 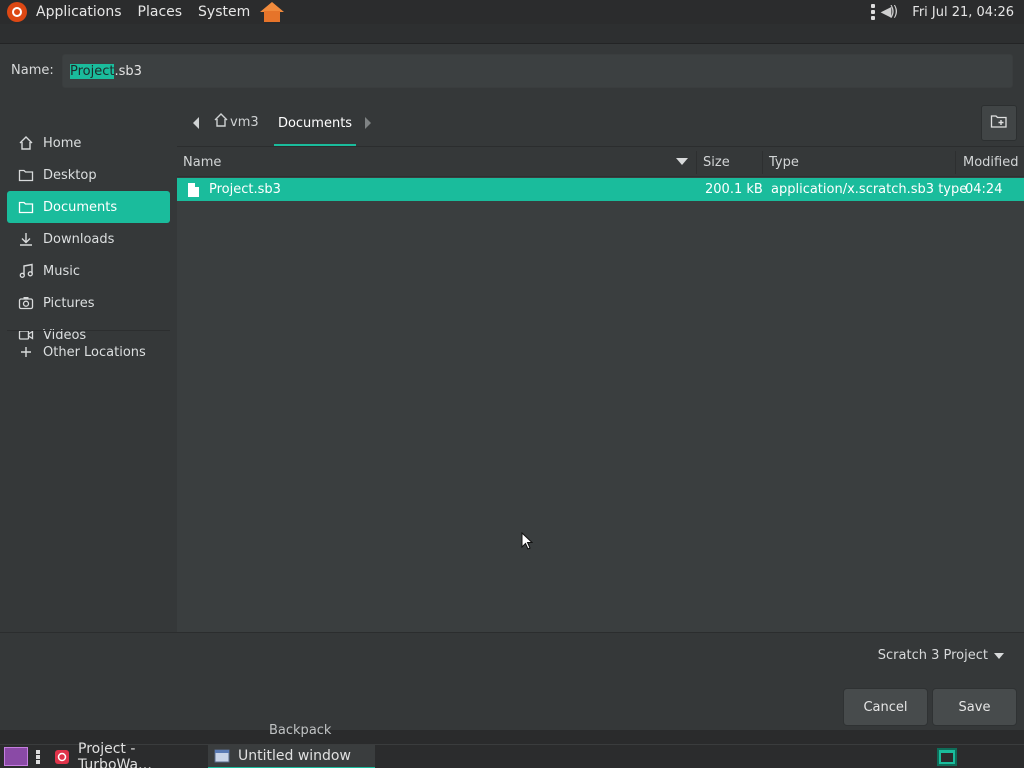 What do you see at coordinates (600, 123) in the screenshot?
I see `path-bar: vm3 Documents` at bounding box center [600, 123].